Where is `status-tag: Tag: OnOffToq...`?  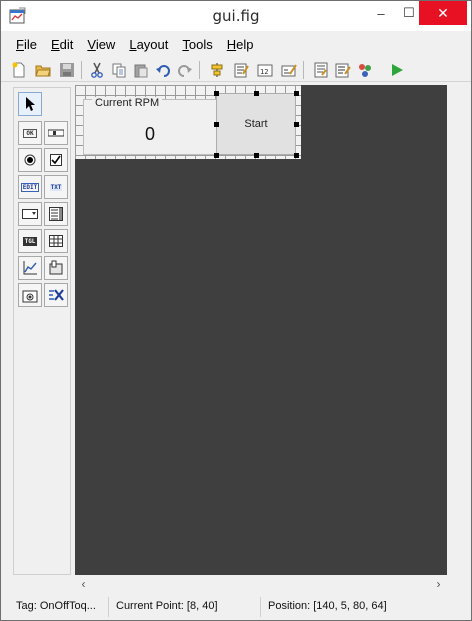 status-tag: Tag: OnOffToq... is located at coordinates (60, 607).